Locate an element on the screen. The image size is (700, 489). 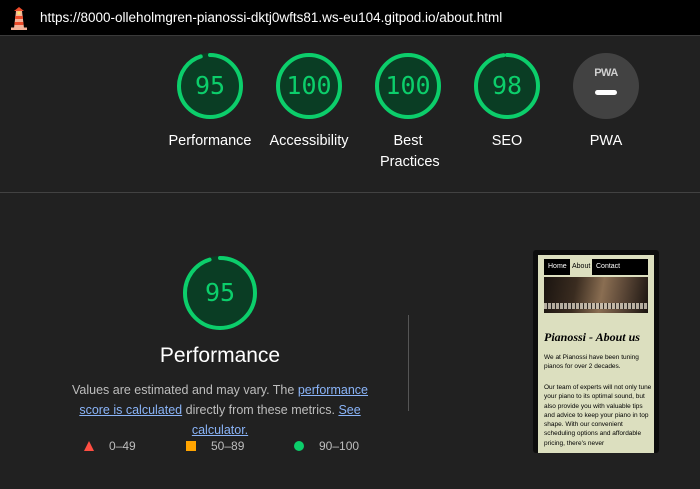
legend-range: 50–89 is located at coordinates (228, 446).